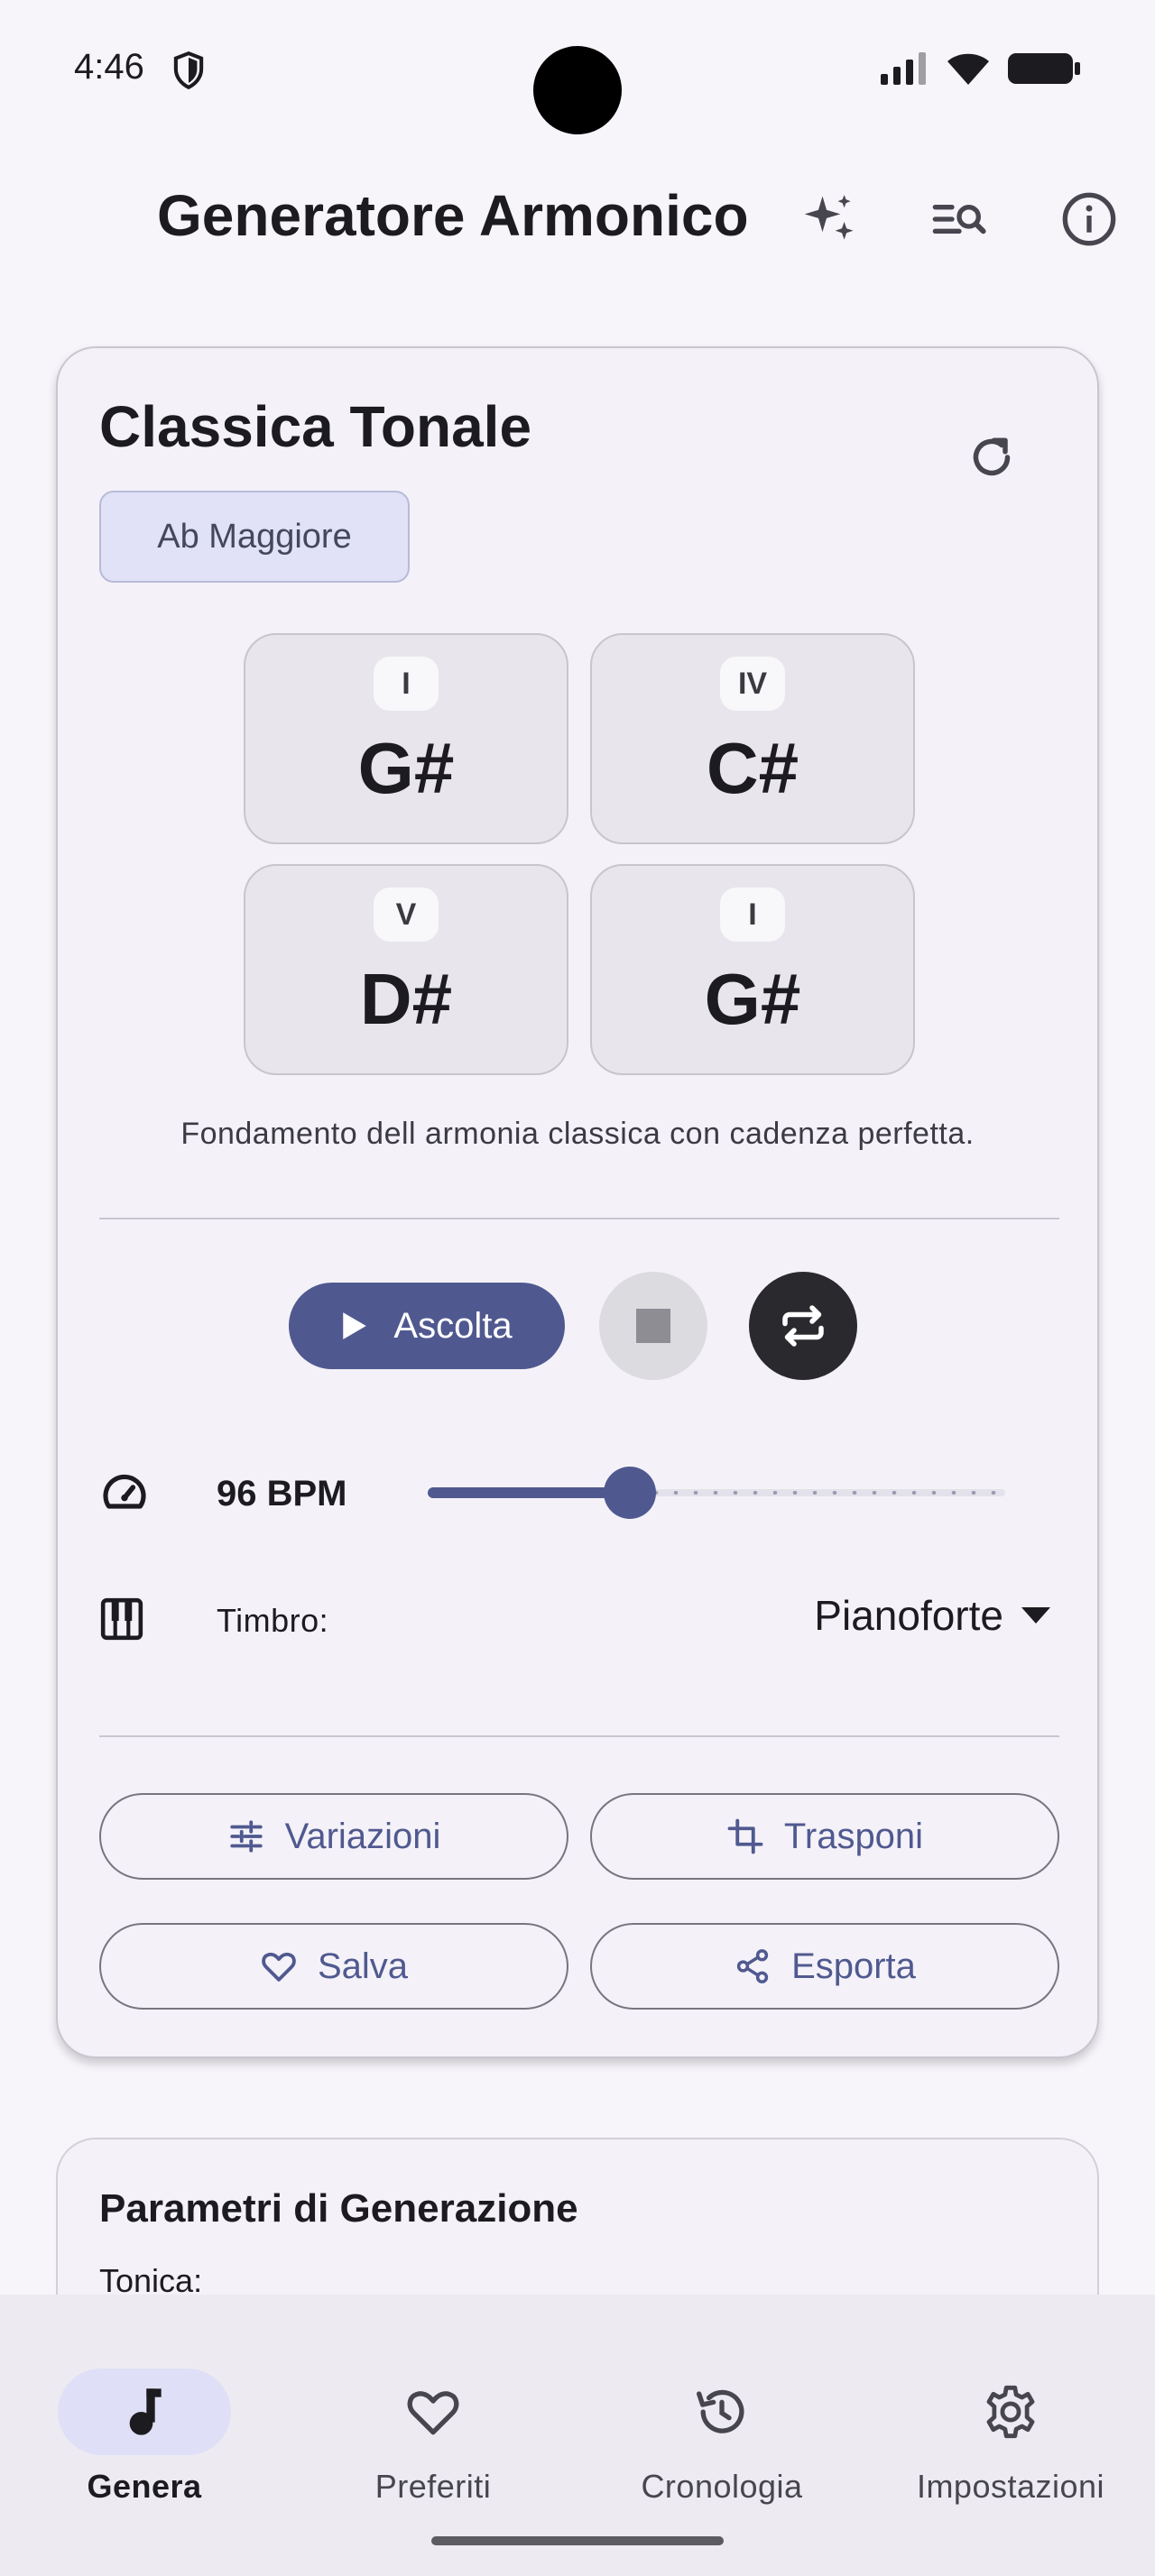 This screenshot has width=1155, height=2576. What do you see at coordinates (579, 1619) in the screenshot?
I see `timbre-row: Timbro: Pianoforte` at bounding box center [579, 1619].